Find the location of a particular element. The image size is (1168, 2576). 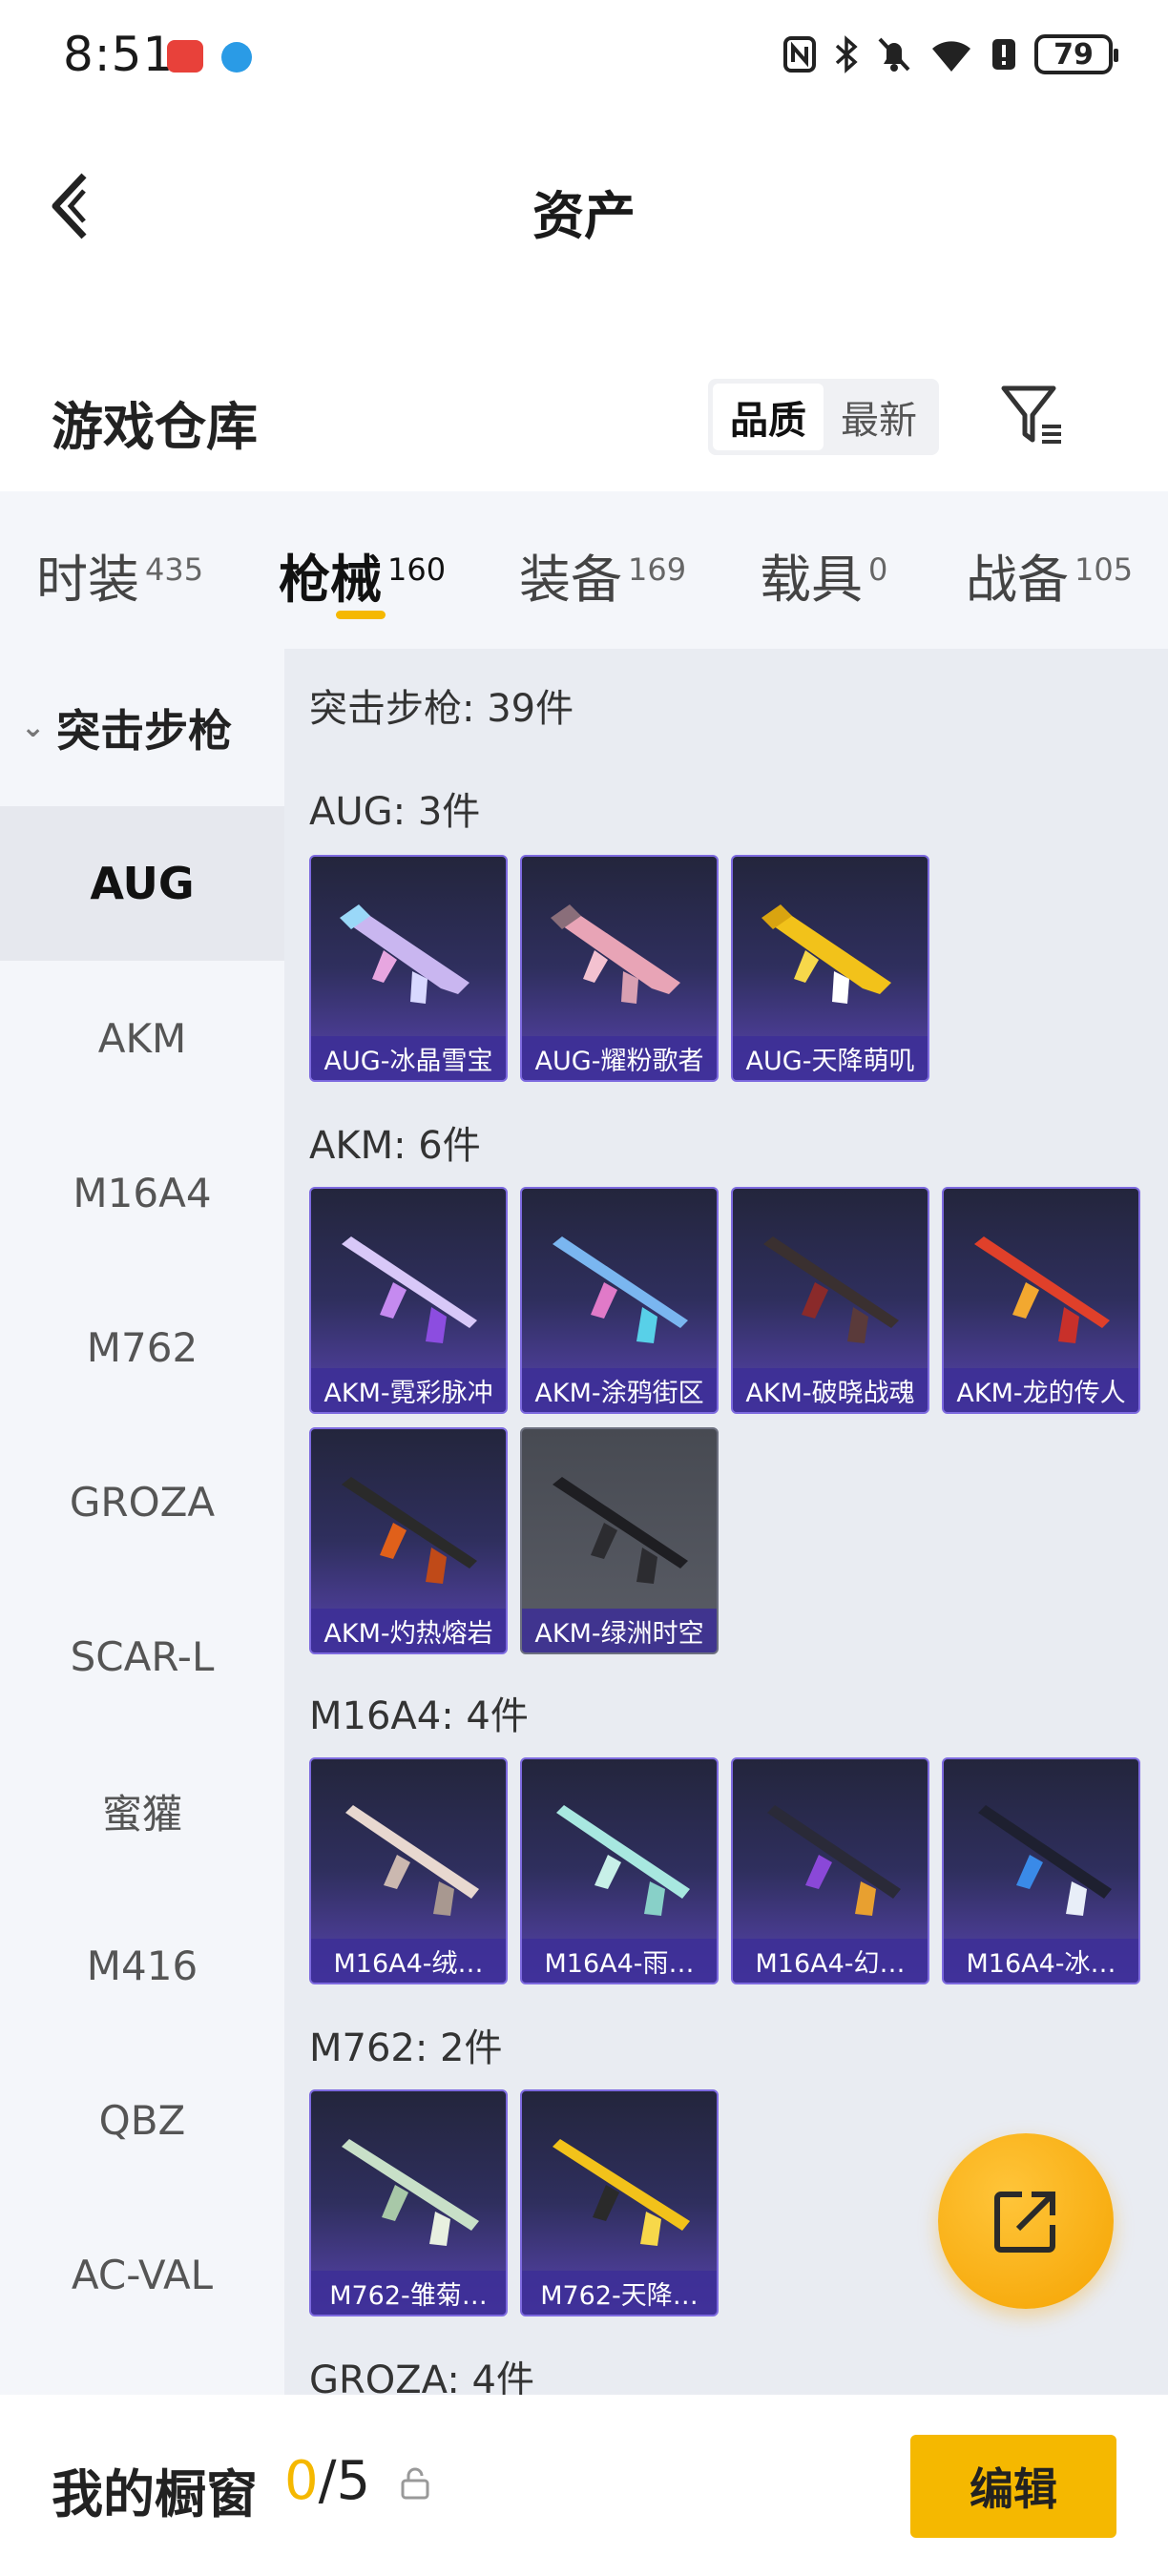

sort-toggle: 品质 最新 is located at coordinates (824, 417).